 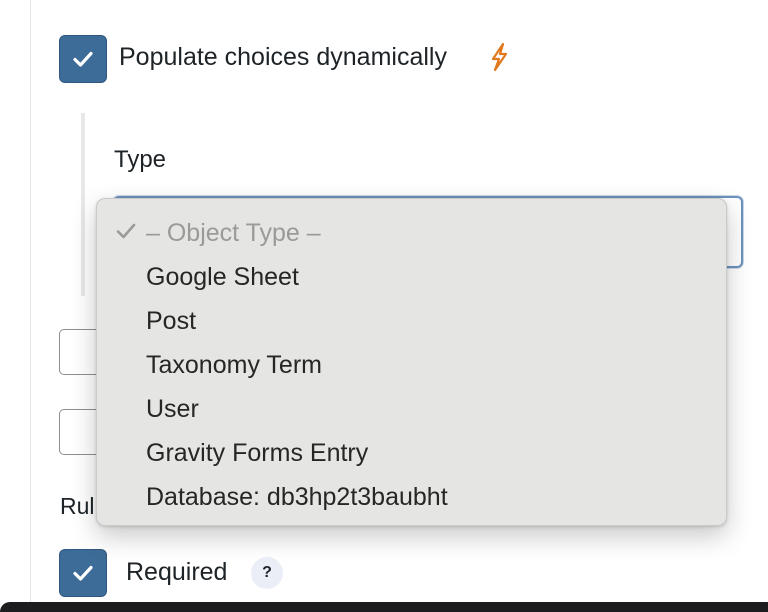 What do you see at coordinates (384, 607) in the screenshot?
I see `window-bottom-edge` at bounding box center [384, 607].